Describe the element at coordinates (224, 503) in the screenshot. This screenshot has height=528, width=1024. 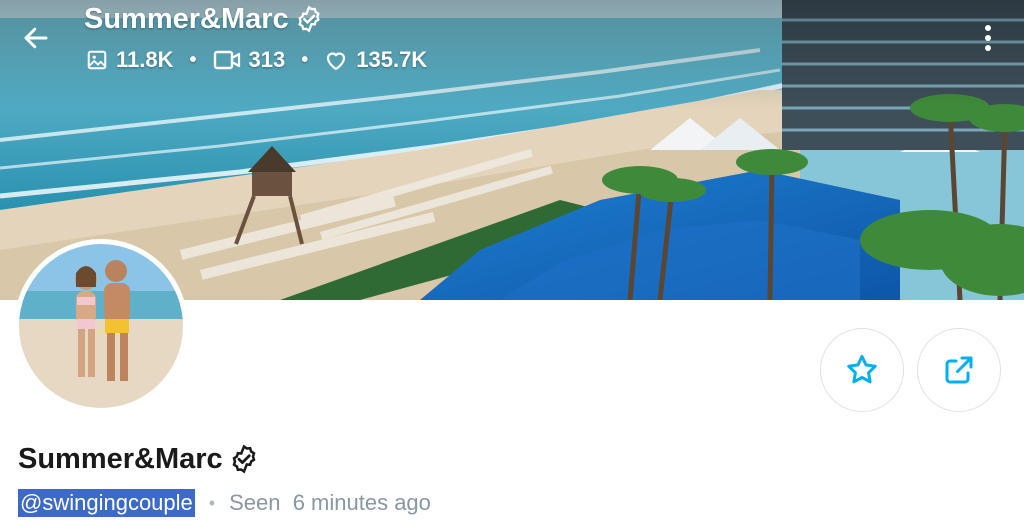
I see `profile-meta: @swingingcouple • Seen 6 minutes ago` at that location.